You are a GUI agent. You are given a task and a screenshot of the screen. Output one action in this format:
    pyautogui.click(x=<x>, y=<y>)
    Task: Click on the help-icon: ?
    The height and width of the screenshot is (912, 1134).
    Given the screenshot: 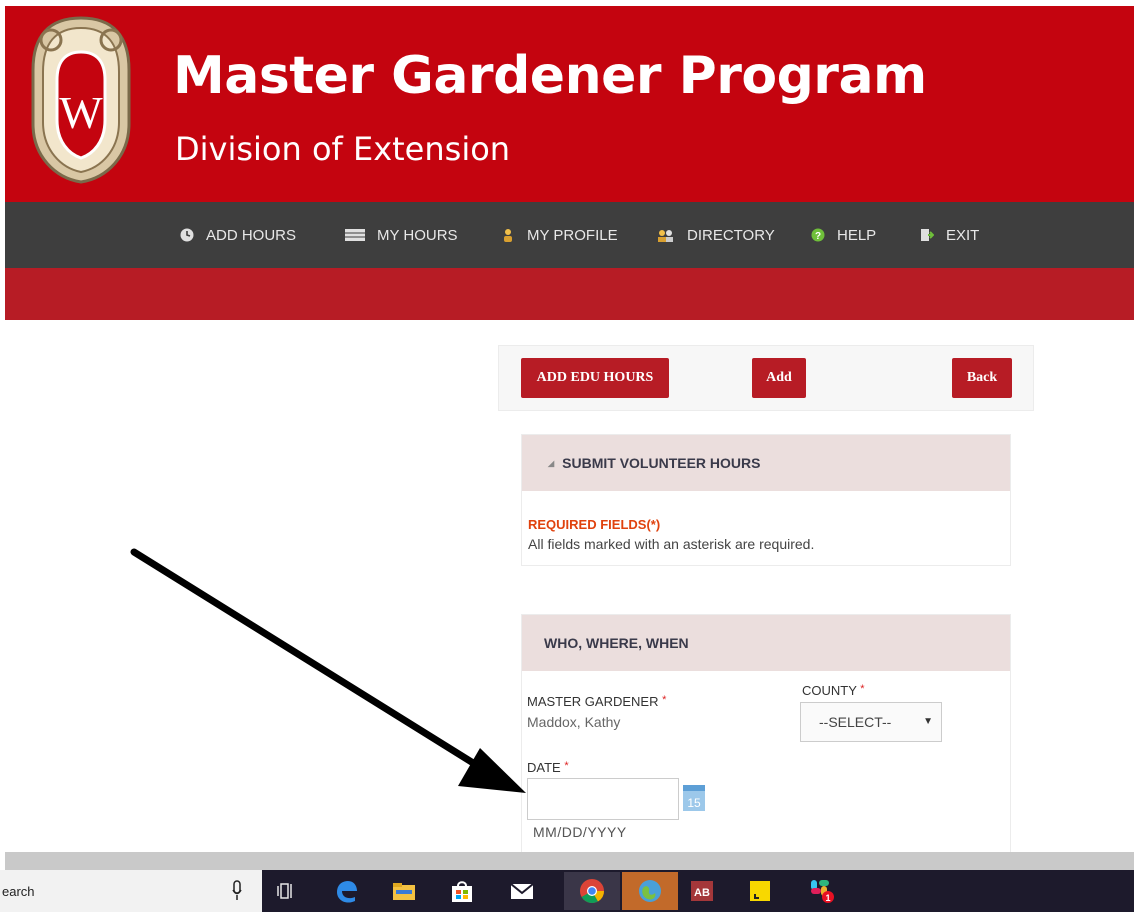 What is the action you would take?
    pyautogui.click(x=818, y=235)
    